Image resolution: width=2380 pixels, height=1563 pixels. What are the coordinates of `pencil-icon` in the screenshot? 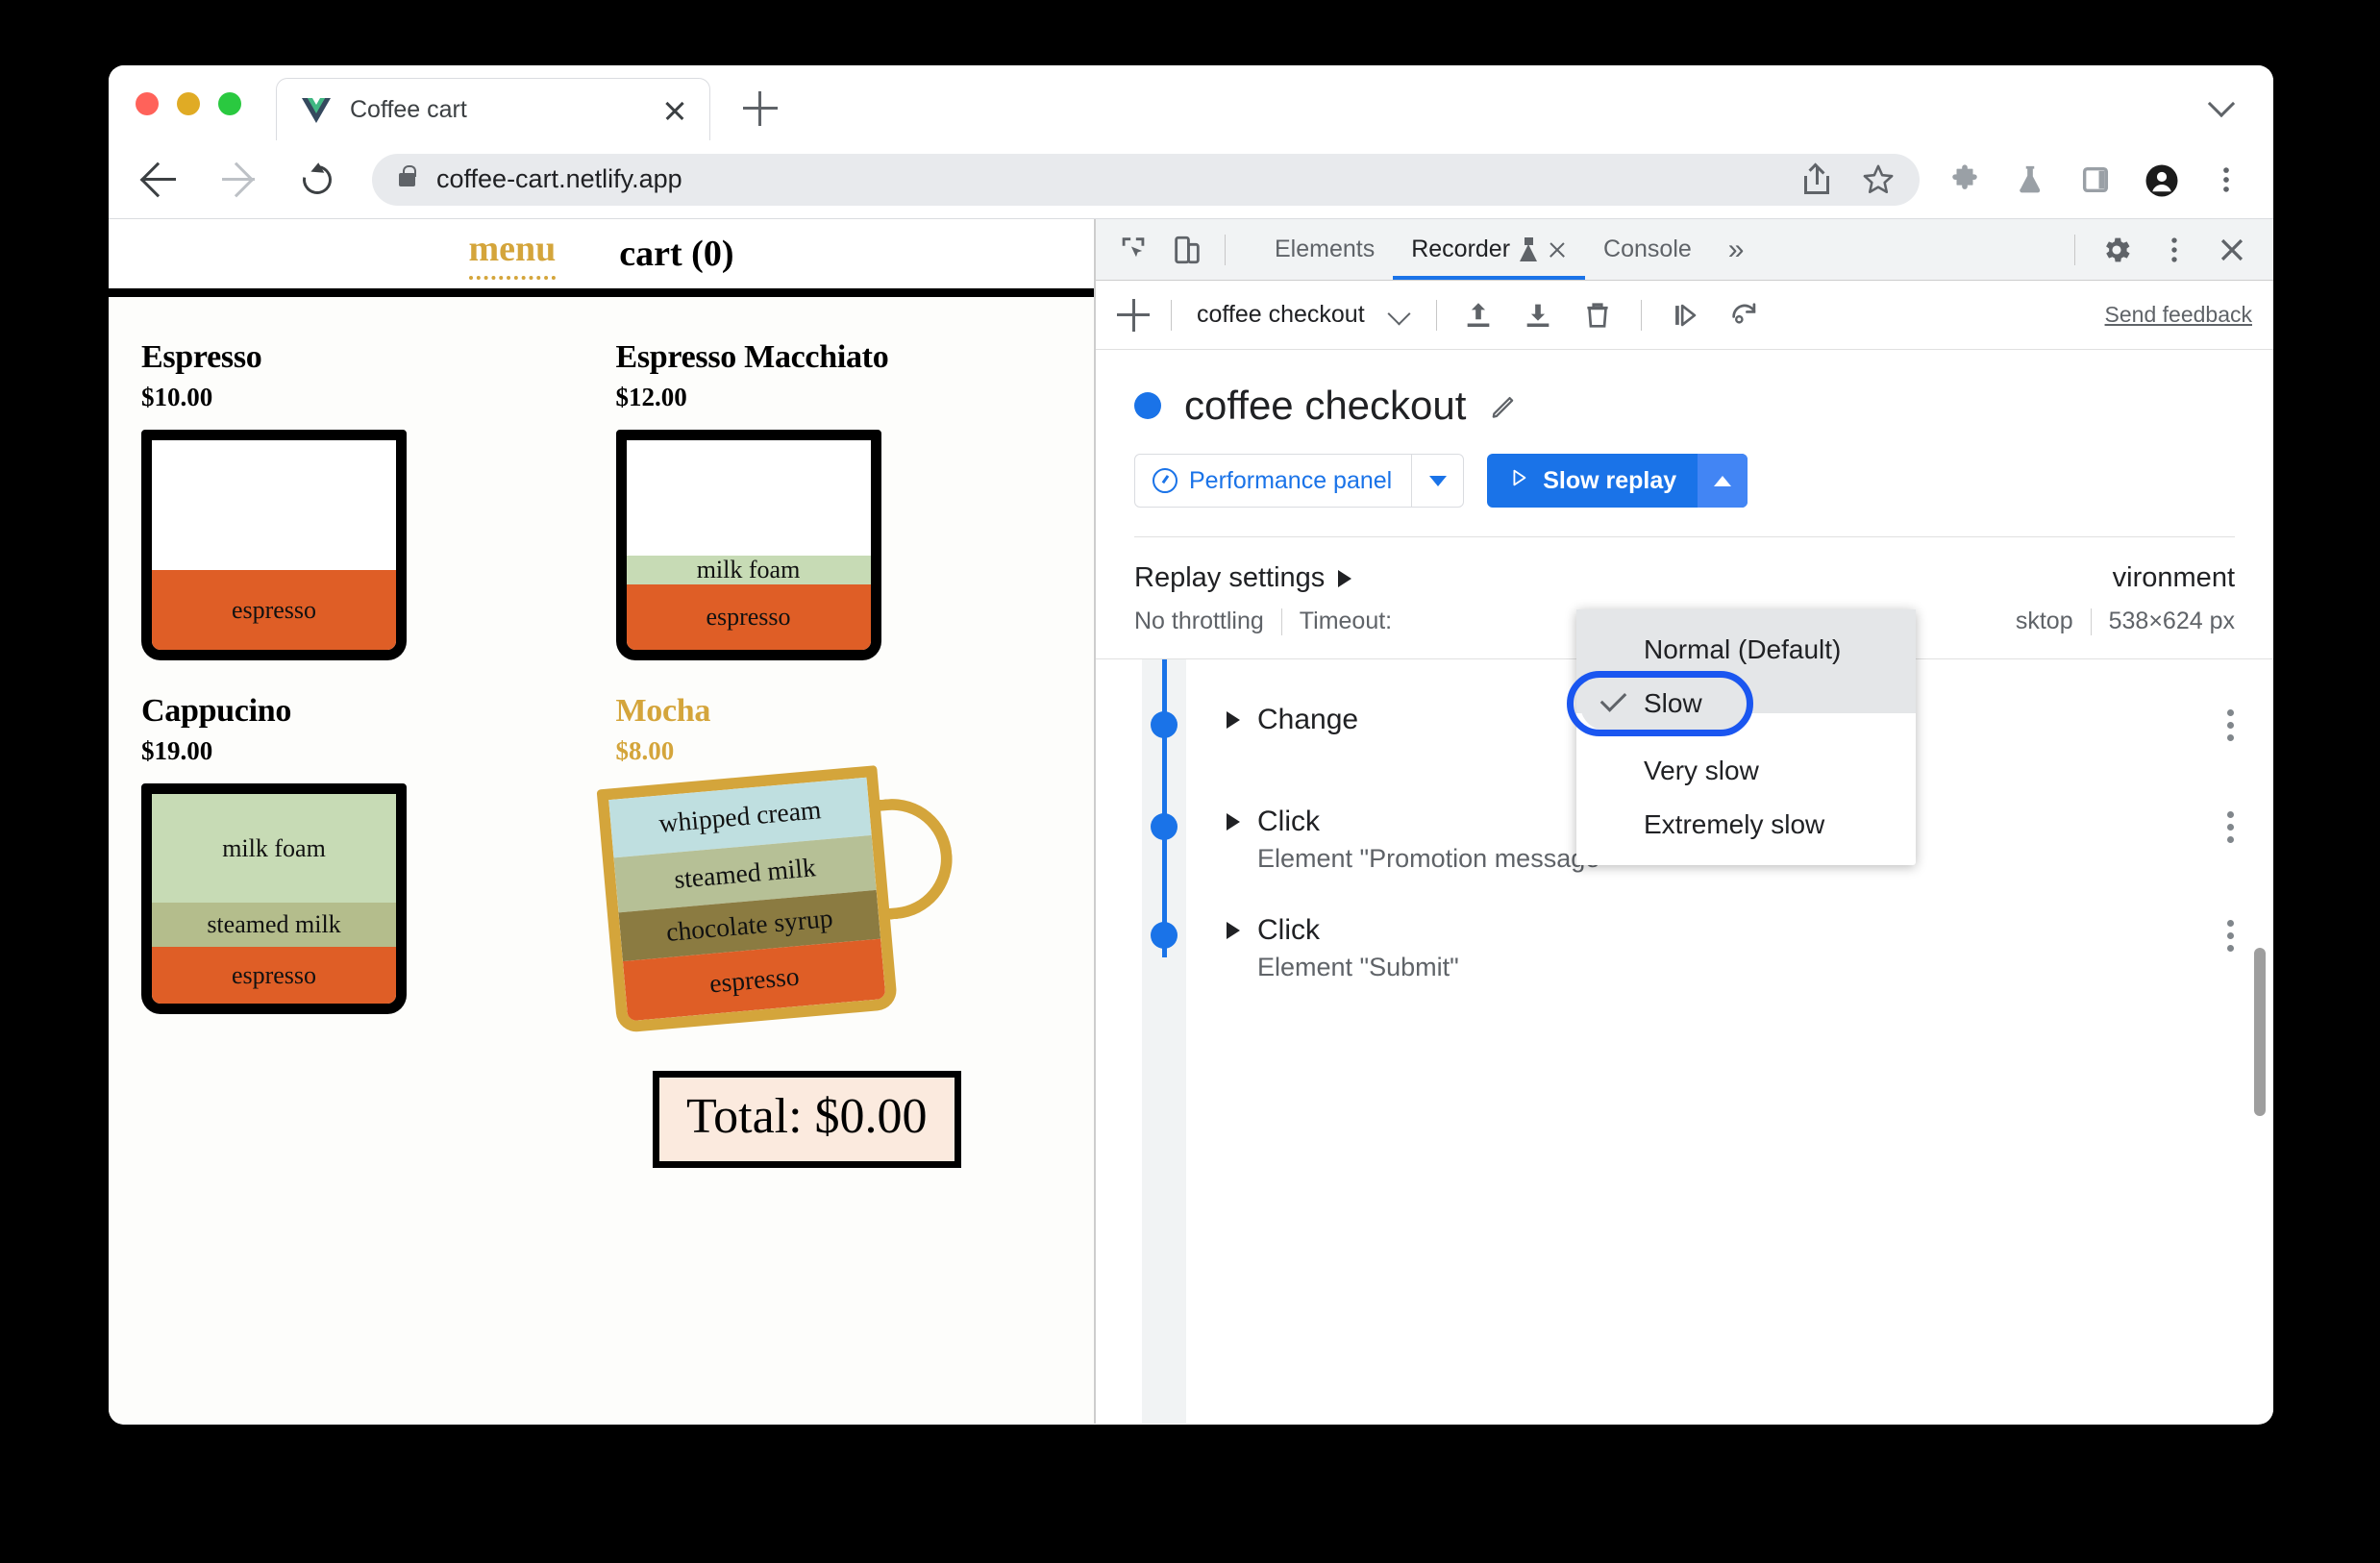 It's located at (1504, 405).